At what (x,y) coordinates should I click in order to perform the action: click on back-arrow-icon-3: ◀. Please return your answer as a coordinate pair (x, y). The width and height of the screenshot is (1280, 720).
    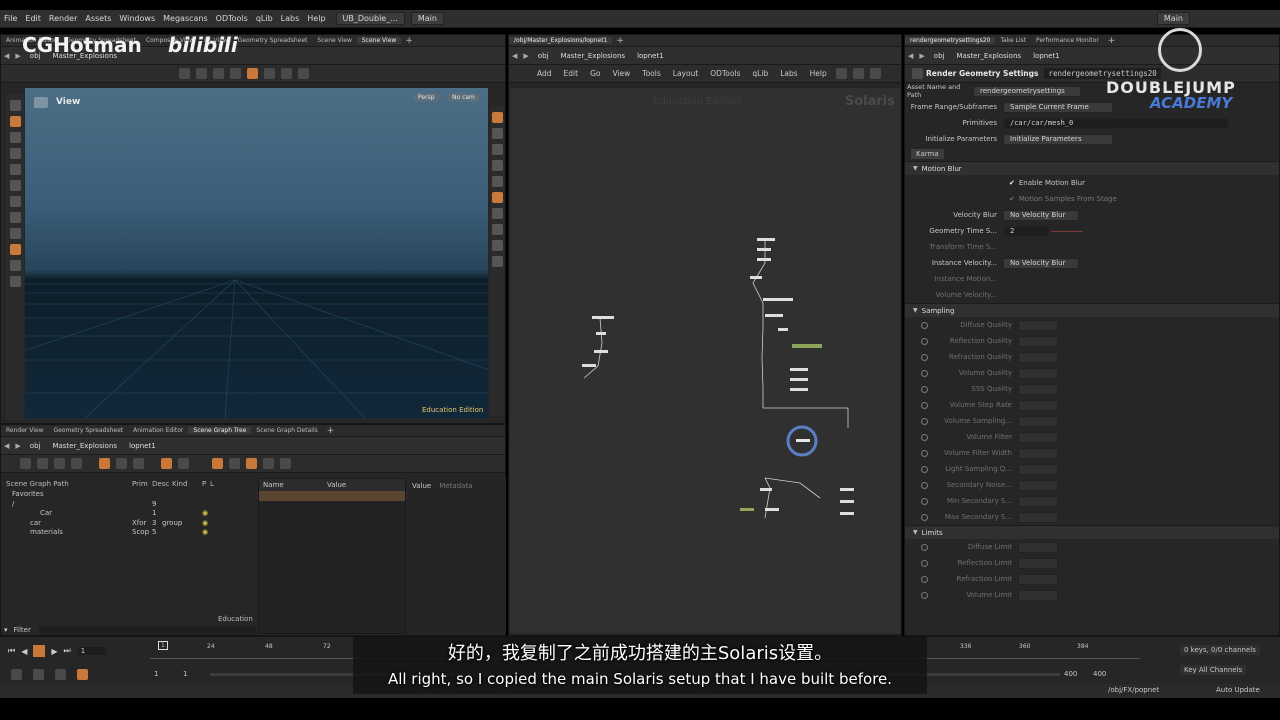
    Looking at the image, I should click on (514, 56).